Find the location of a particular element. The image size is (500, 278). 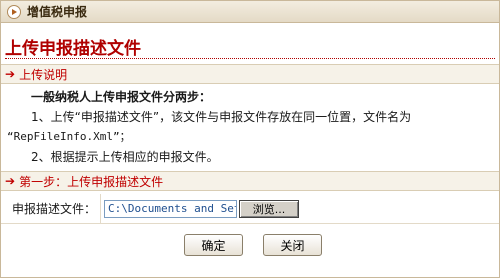

window-titlebar: 增值税申报 is located at coordinates (250, 12).